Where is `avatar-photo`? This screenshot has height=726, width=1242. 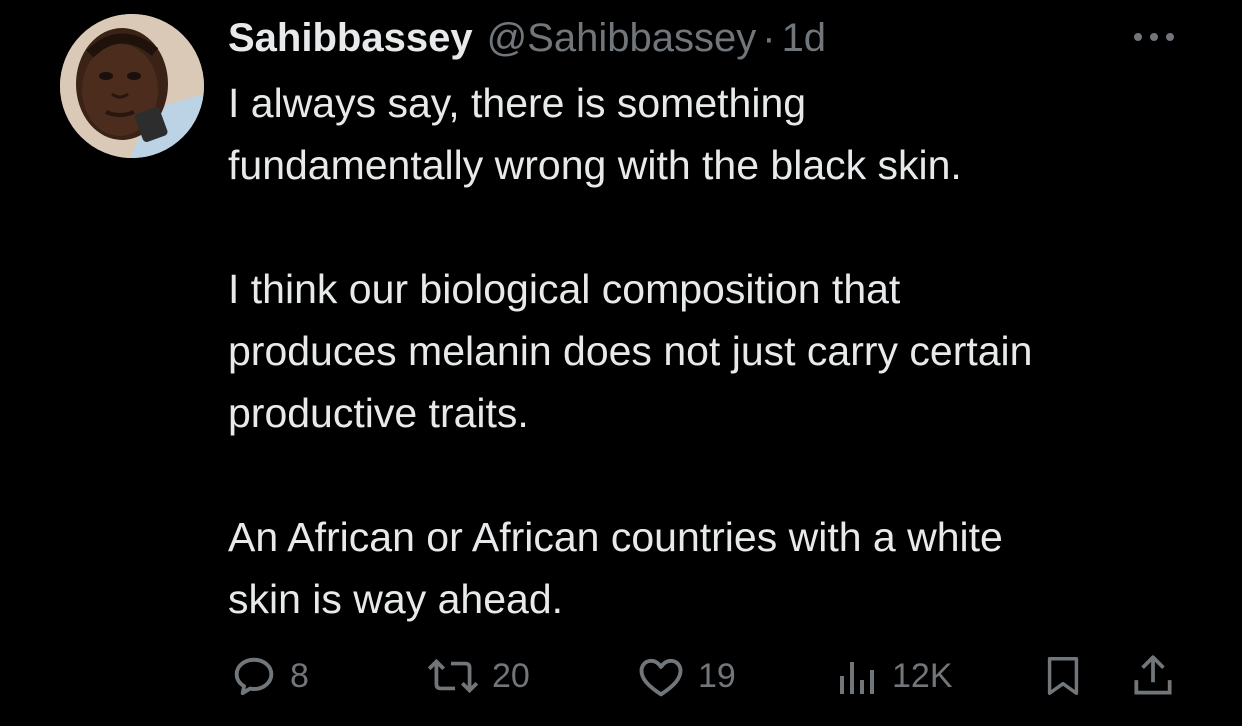
avatar-photo is located at coordinates (132, 86).